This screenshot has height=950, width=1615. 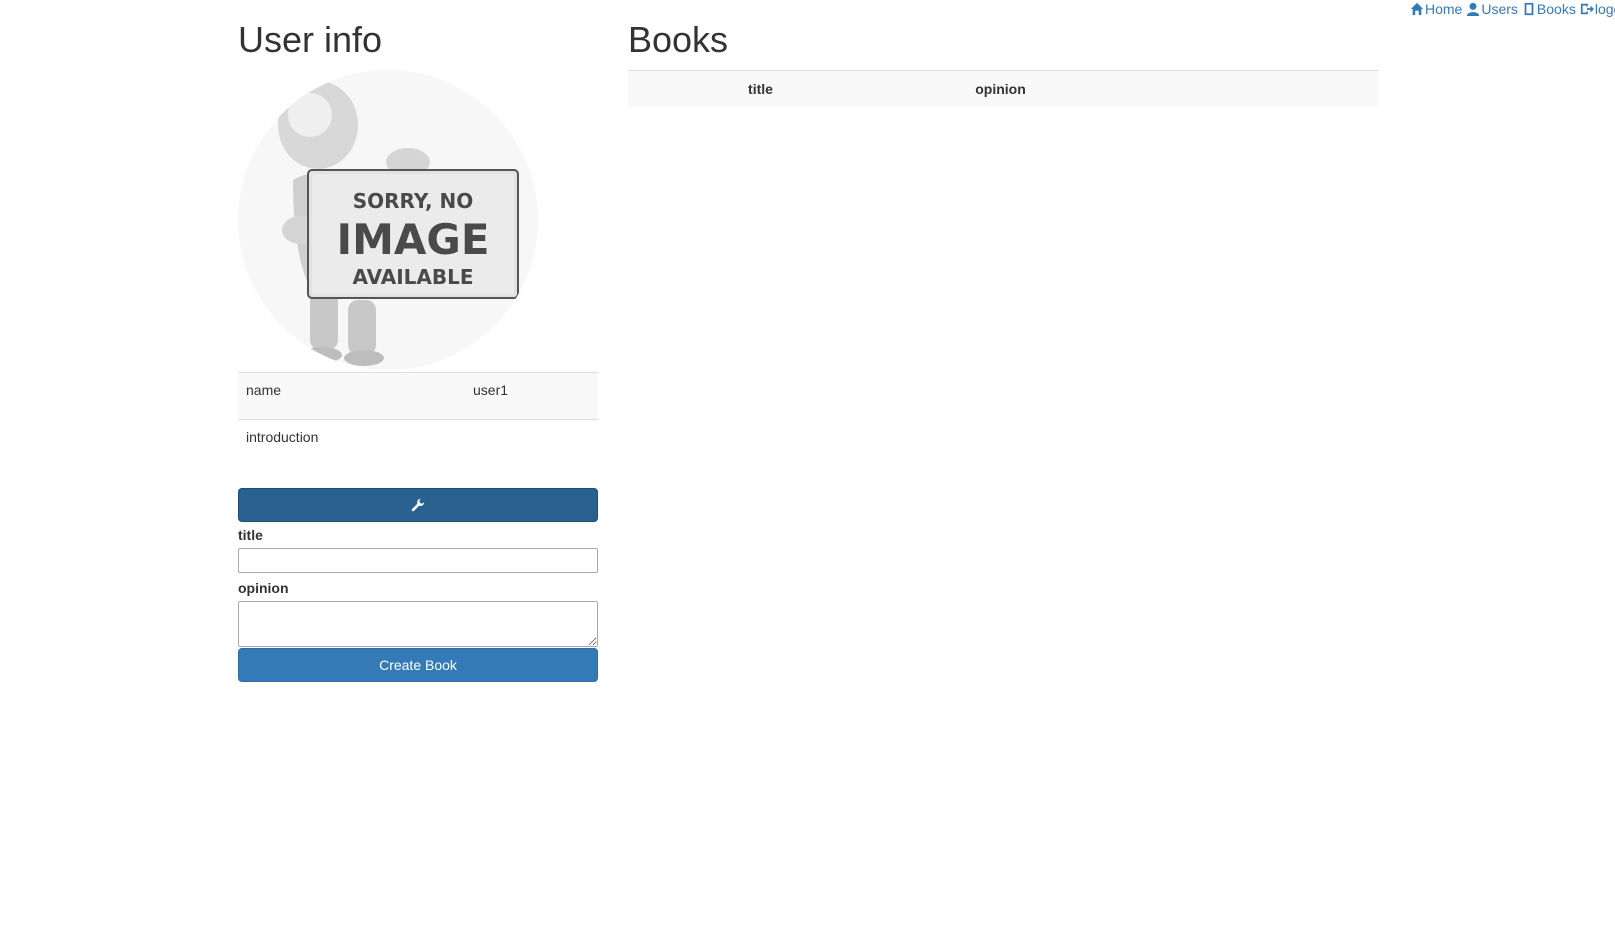 I want to click on nav-logout-link: logo, so click(x=1597, y=9).